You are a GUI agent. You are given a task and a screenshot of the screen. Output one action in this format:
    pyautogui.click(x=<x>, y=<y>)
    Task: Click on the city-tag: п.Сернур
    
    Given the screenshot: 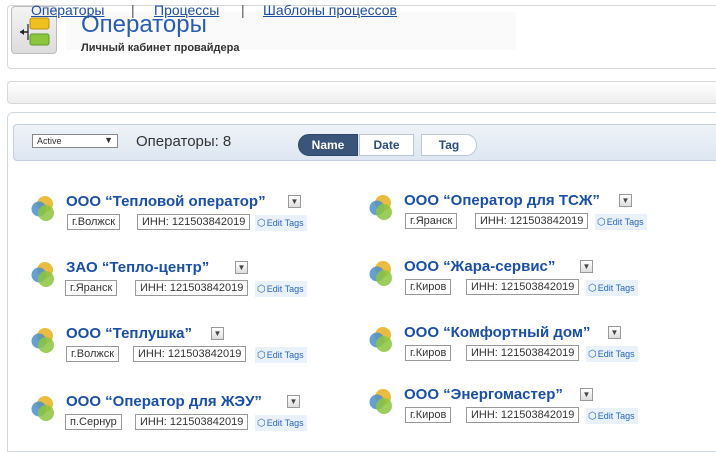 What is the action you would take?
    pyautogui.click(x=93, y=422)
    